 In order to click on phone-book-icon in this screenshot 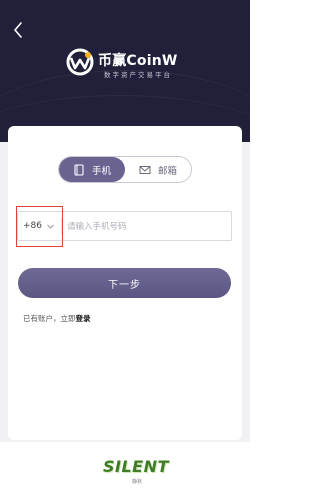, I will do `click(79, 169)`.